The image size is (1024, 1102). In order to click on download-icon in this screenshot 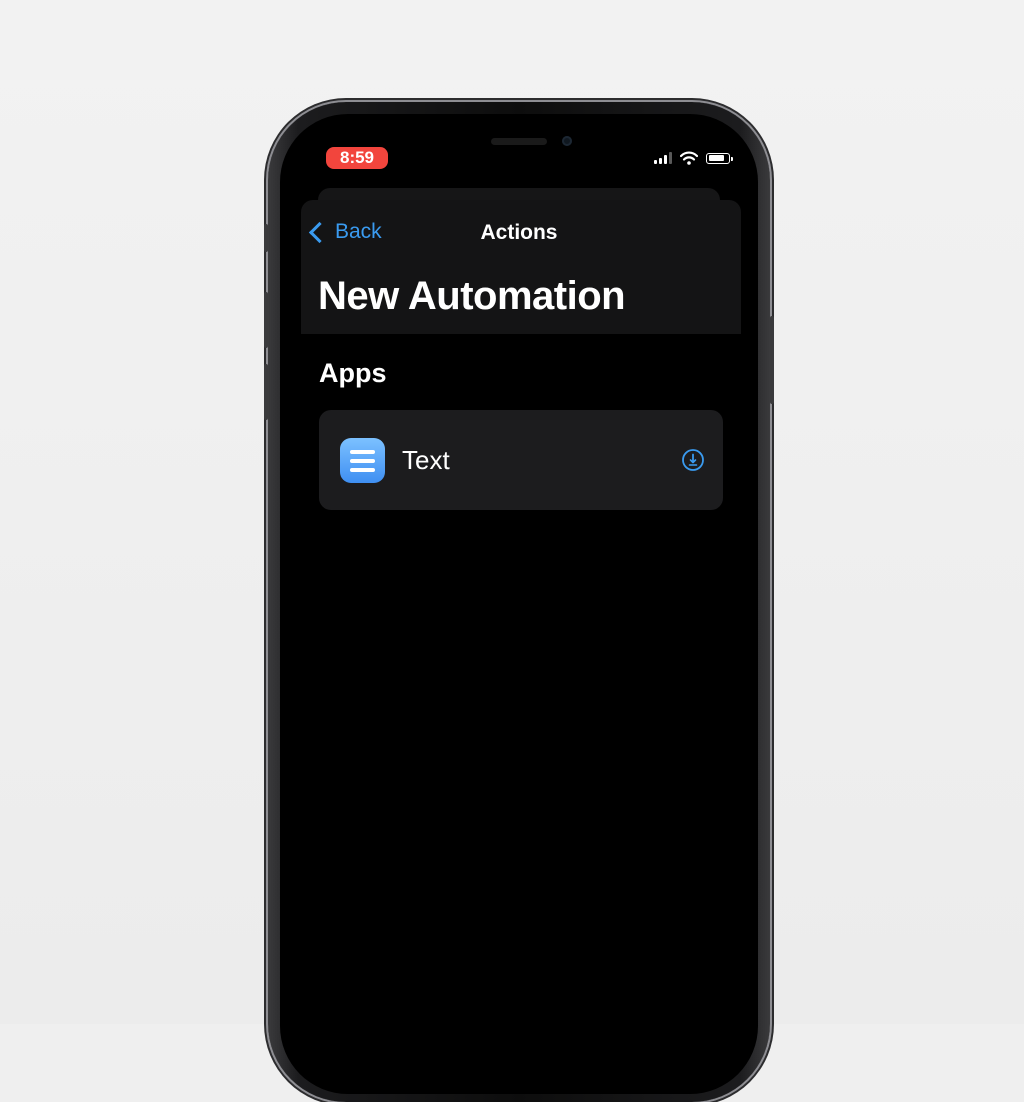, I will do `click(693, 460)`.